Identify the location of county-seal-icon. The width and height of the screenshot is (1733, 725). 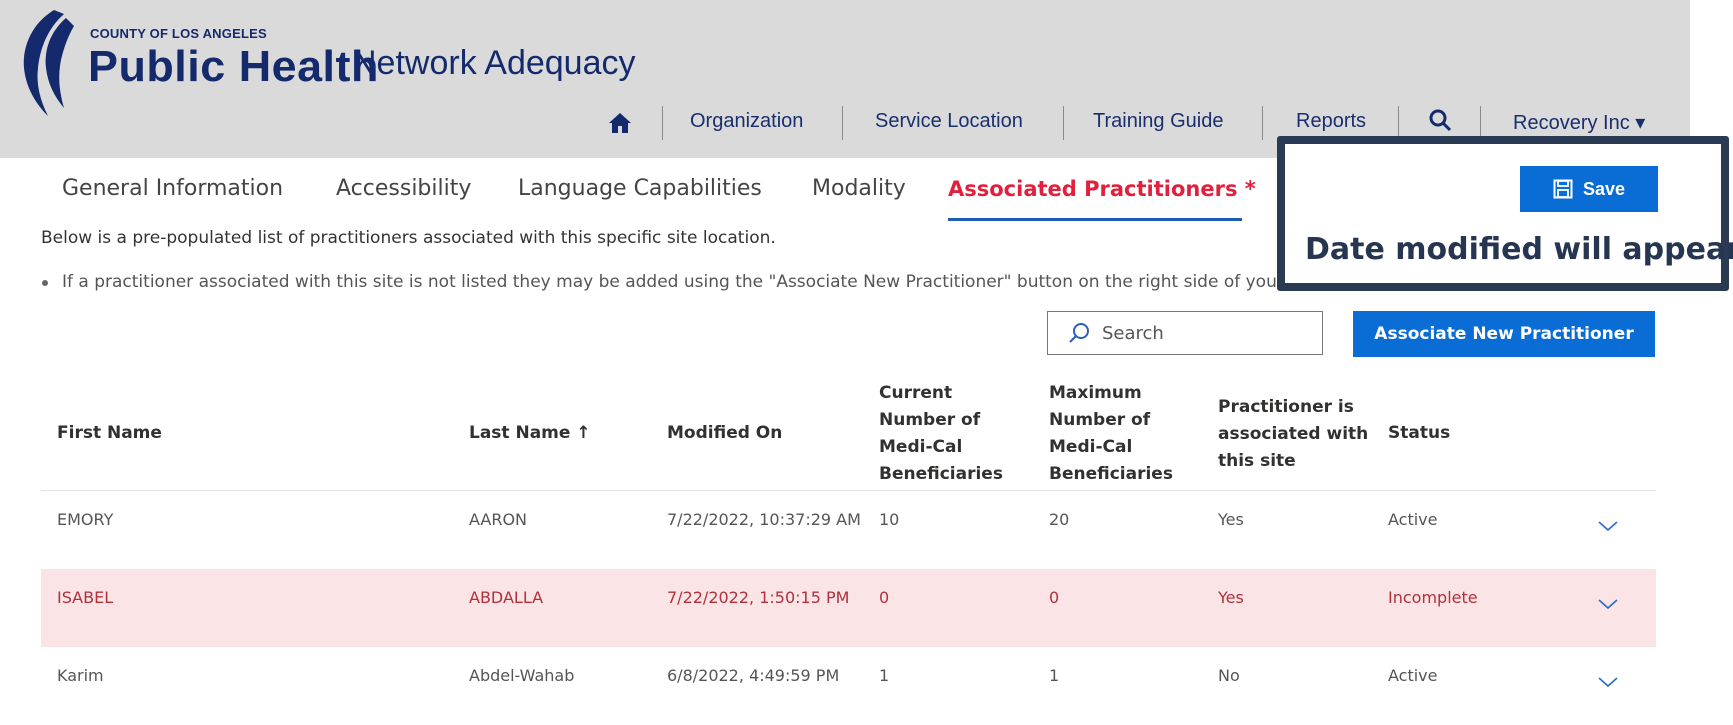
(48, 63).